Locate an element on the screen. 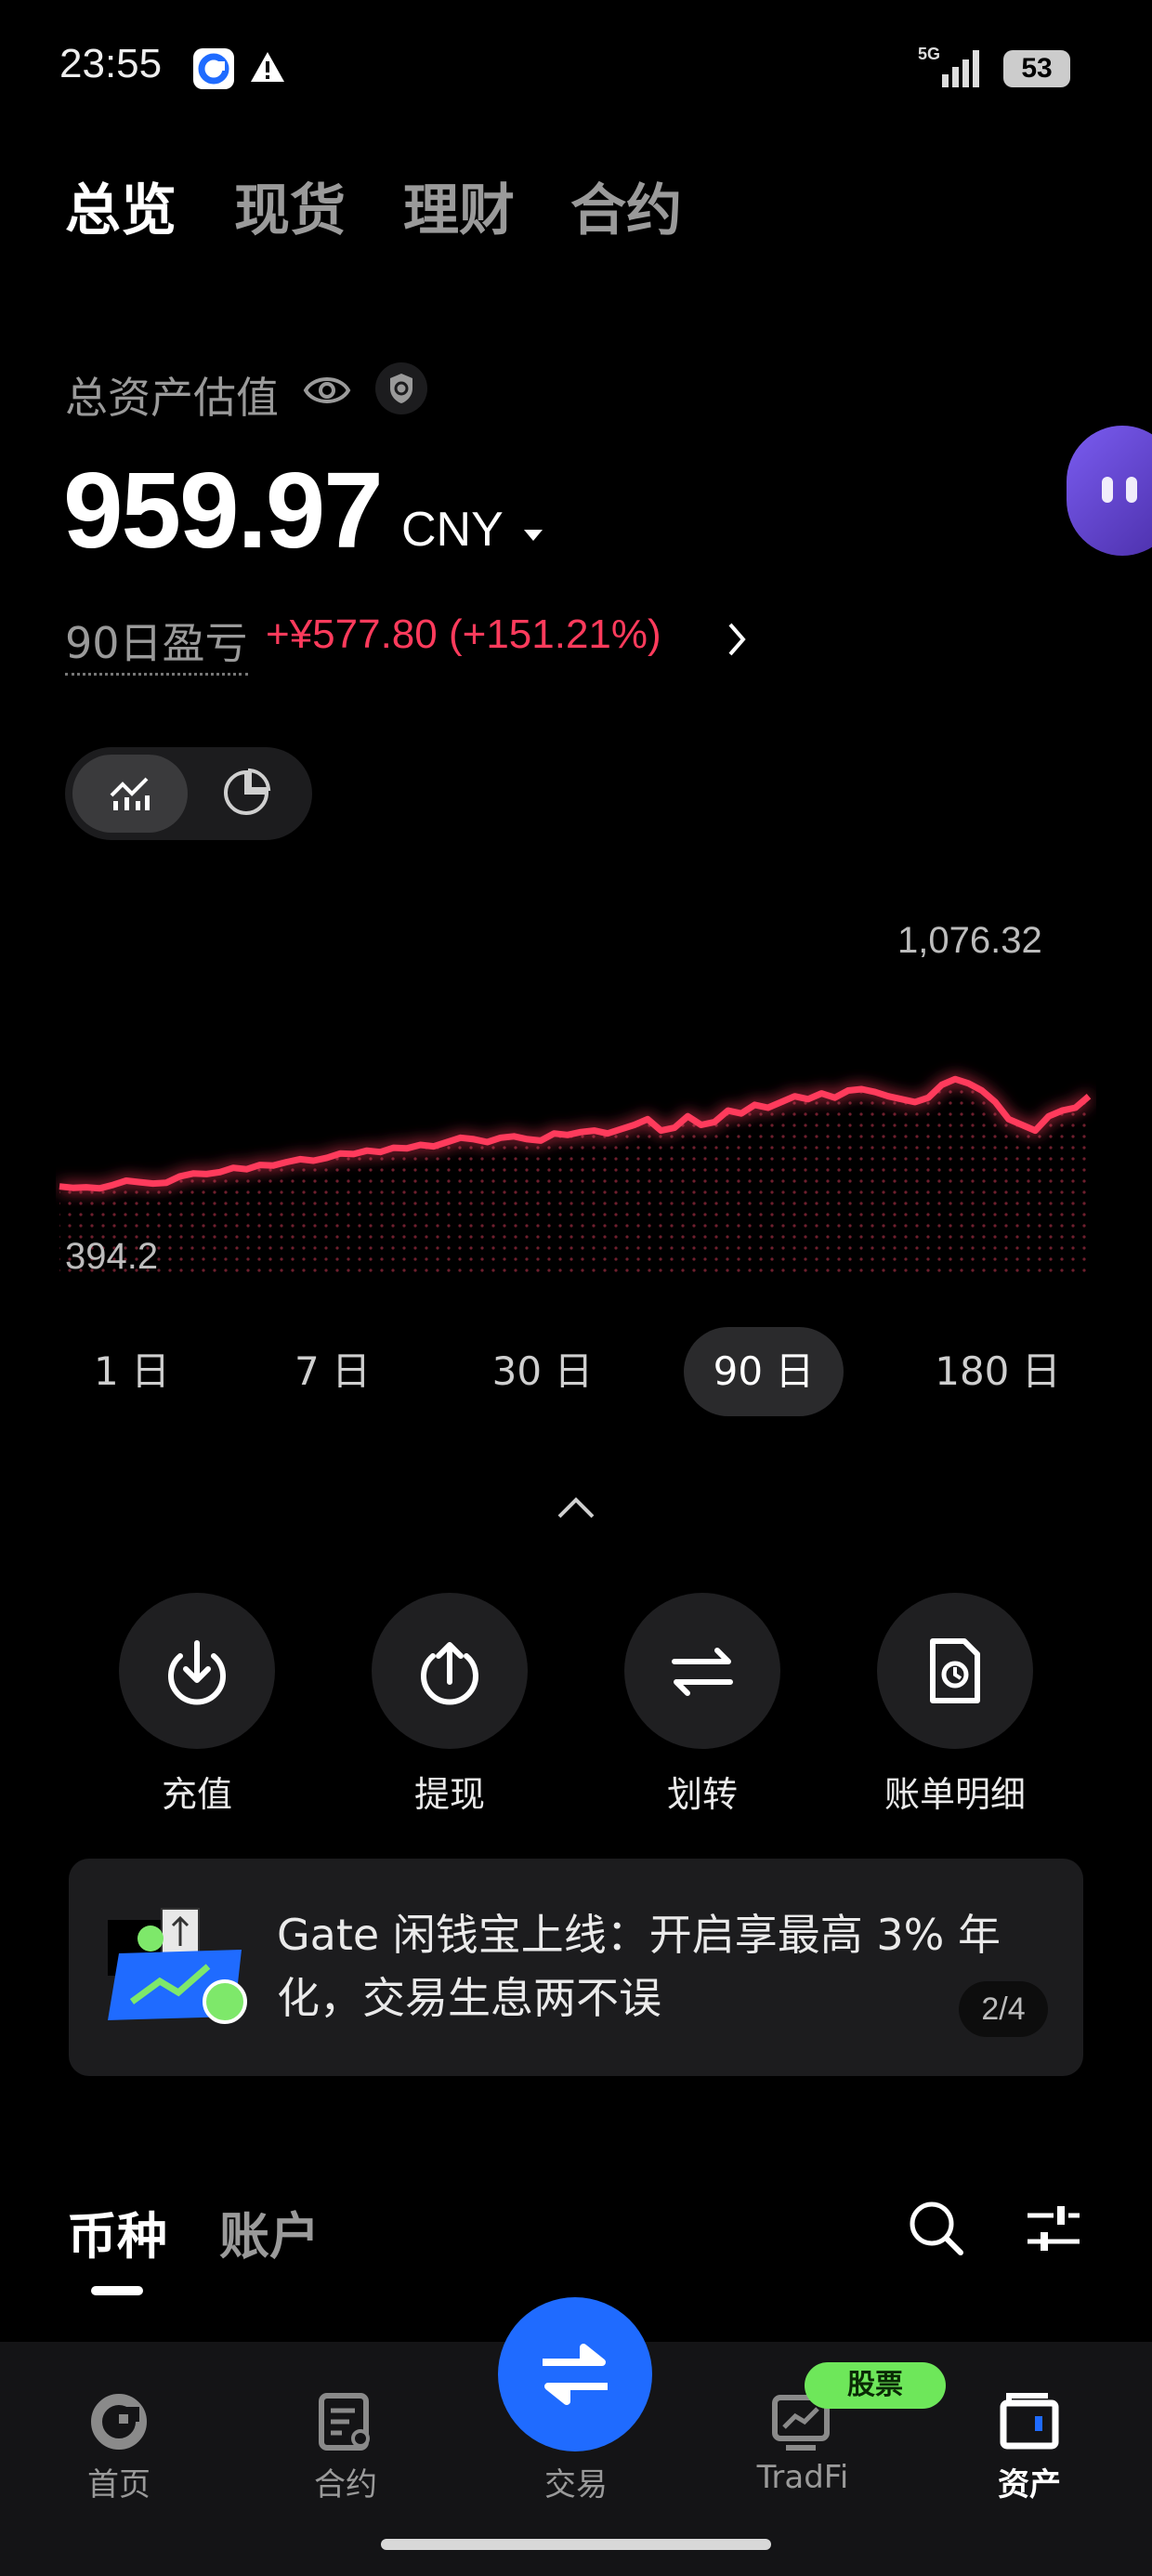 Image resolution: width=1152 pixels, height=2576 pixels. nav-assets-label: 资产 is located at coordinates (1029, 2481).